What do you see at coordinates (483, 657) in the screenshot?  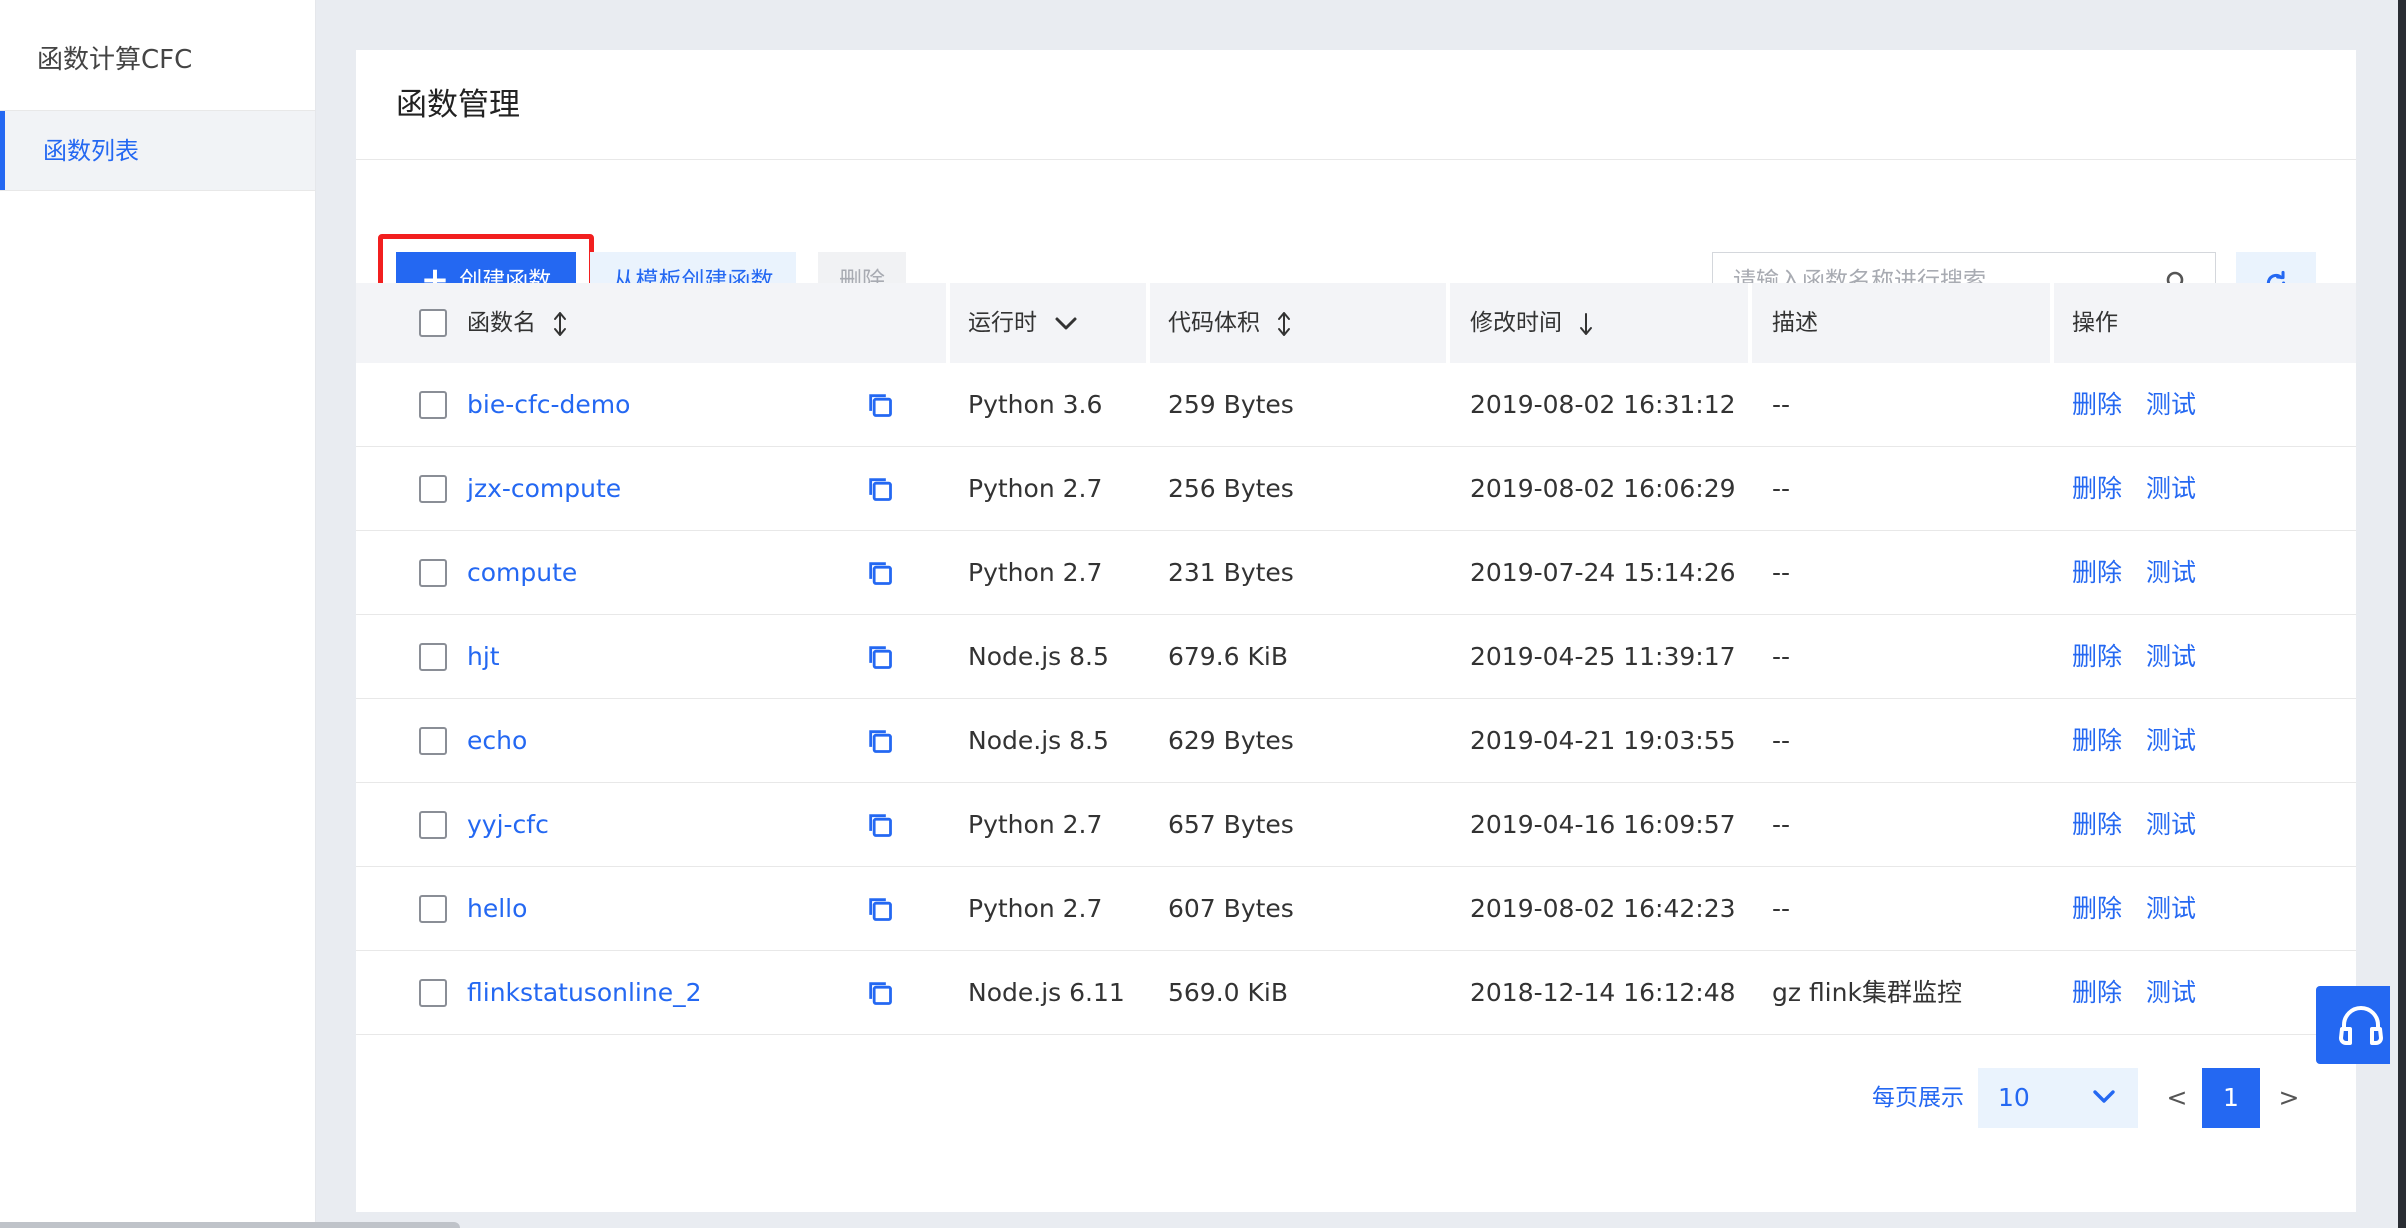 I see `function-name-link: hjt` at bounding box center [483, 657].